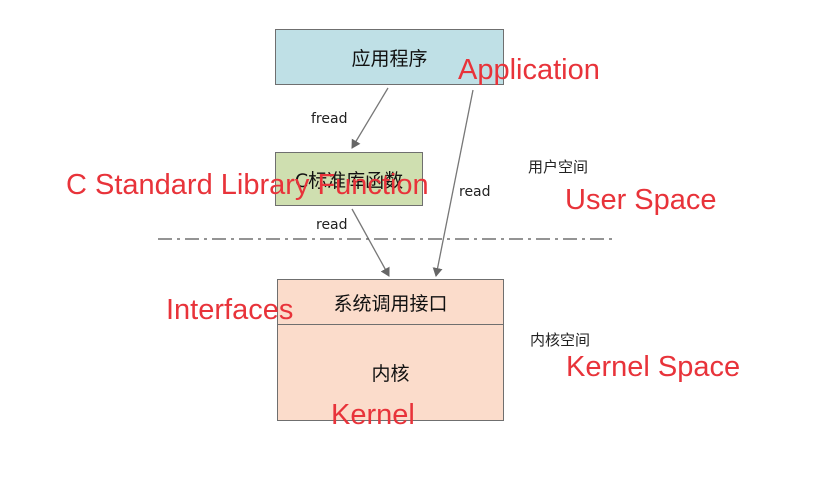 The image size is (814, 484). What do you see at coordinates (453, 183) in the screenshot?
I see `read-direct-arrow` at bounding box center [453, 183].